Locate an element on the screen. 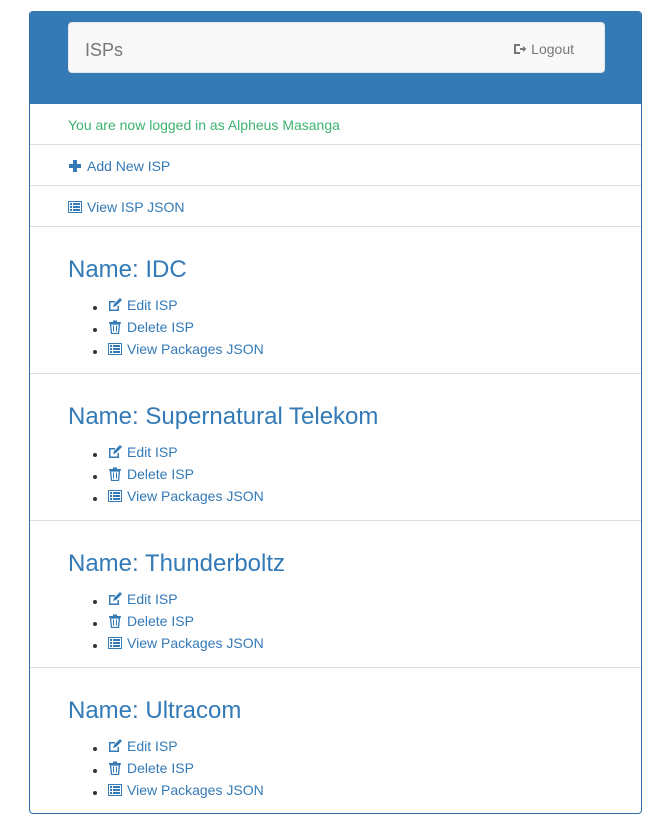  flash-message: You are now logged in as Alpheus Masanga is located at coordinates (204, 125).